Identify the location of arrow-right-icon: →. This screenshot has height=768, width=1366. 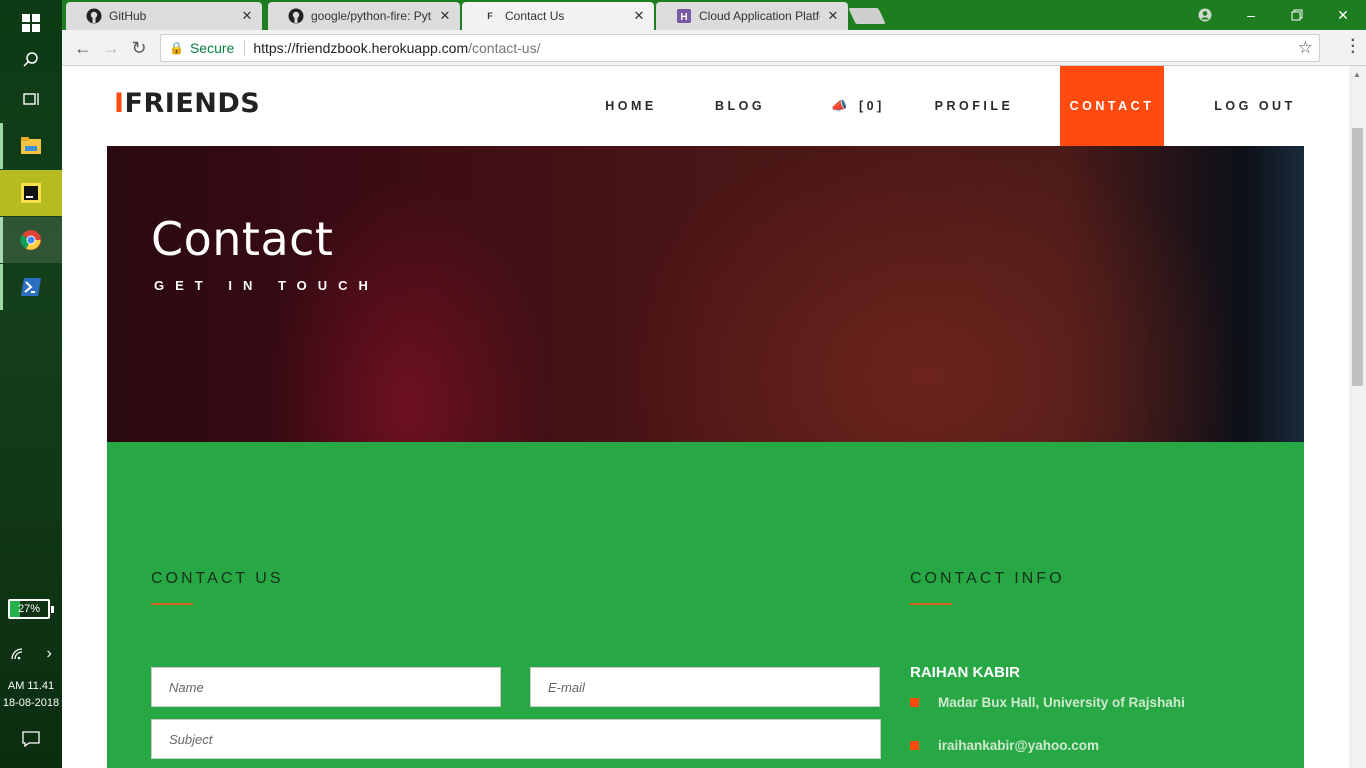
(111, 47).